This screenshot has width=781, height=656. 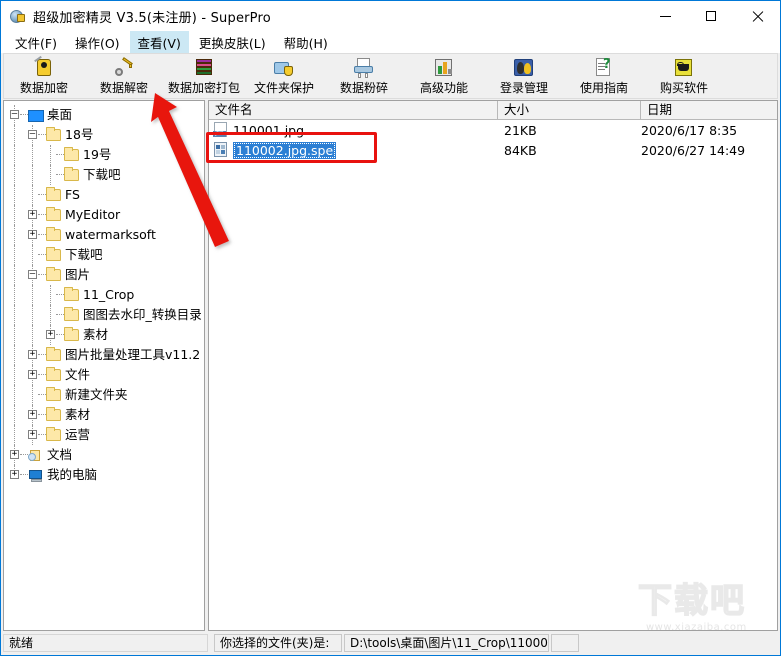 I want to click on column-header-name: 文件名, so click(x=353, y=110).